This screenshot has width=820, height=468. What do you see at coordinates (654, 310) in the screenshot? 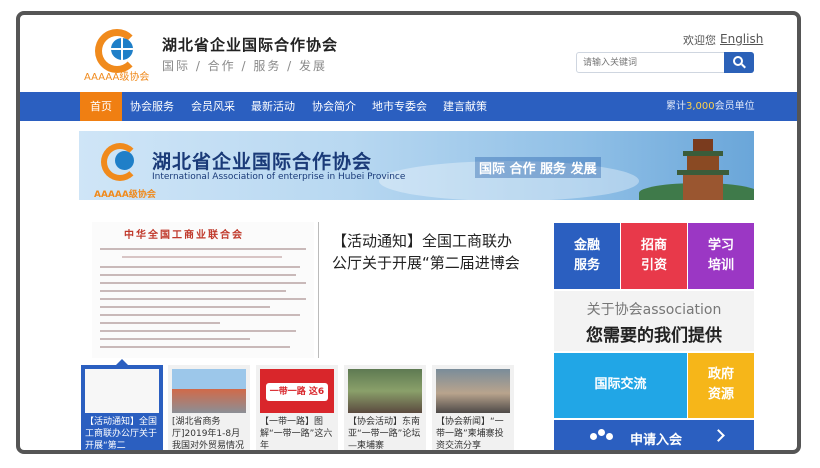
I see `assoc-heading: 关于协会association` at bounding box center [654, 310].